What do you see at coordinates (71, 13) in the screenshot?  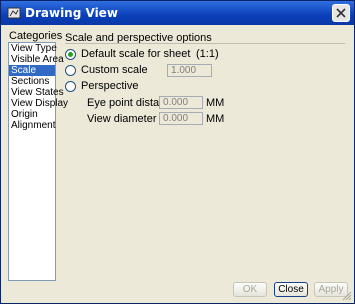 I see `dialog-title: Drawing View` at bounding box center [71, 13].